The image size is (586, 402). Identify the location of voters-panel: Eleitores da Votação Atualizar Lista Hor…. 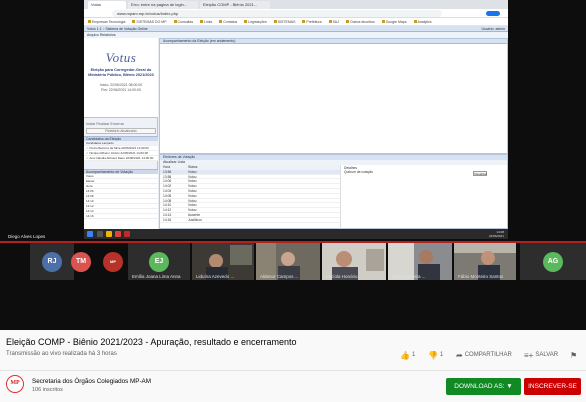
(333, 192).